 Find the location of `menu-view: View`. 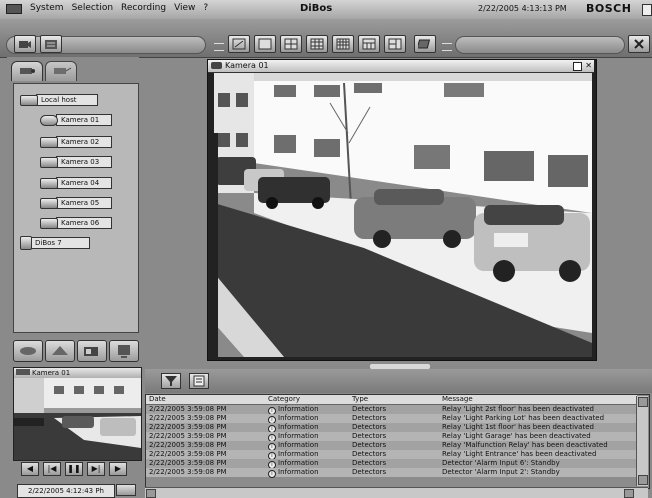

menu-view: View is located at coordinates (184, 8).